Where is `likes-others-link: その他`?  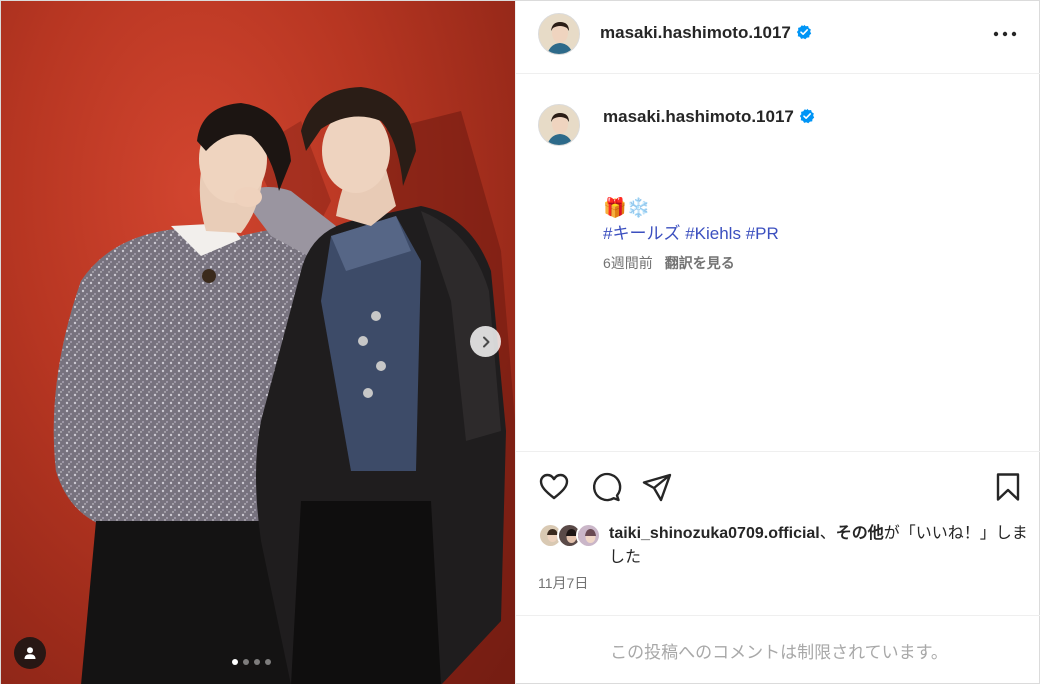
likes-others-link: その他 is located at coordinates (860, 533).